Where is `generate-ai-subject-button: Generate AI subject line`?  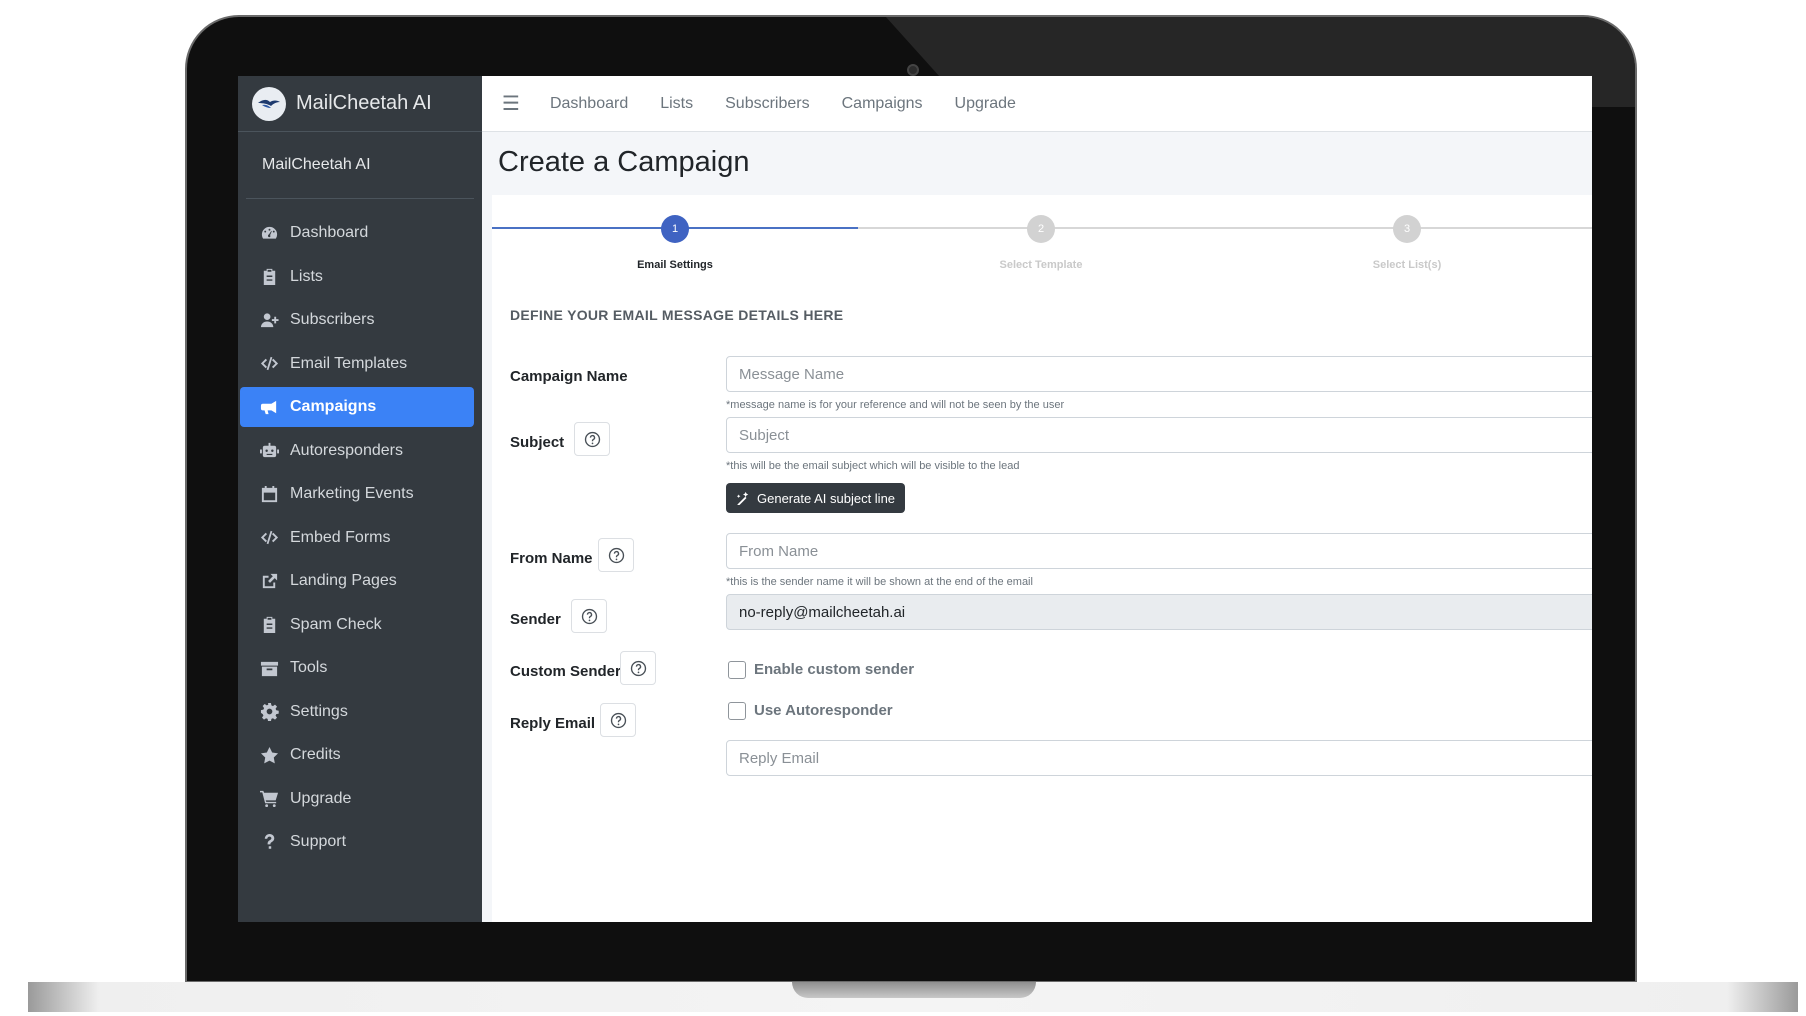
generate-ai-subject-button: Generate AI subject line is located at coordinates (816, 498).